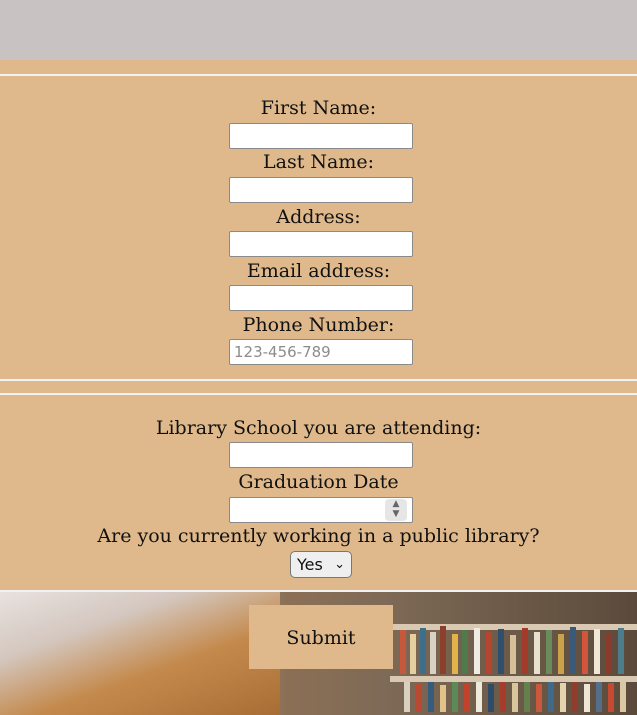 This screenshot has height=715, width=637. What do you see at coordinates (321, 637) in the screenshot?
I see `submit-button: Submit` at bounding box center [321, 637].